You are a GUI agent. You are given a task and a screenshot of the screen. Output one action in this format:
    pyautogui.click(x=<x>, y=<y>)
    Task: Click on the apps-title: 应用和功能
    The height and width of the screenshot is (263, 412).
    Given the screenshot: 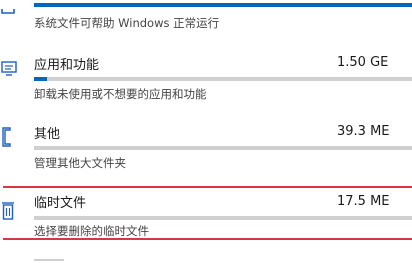 What is the action you would take?
    pyautogui.click(x=67, y=65)
    